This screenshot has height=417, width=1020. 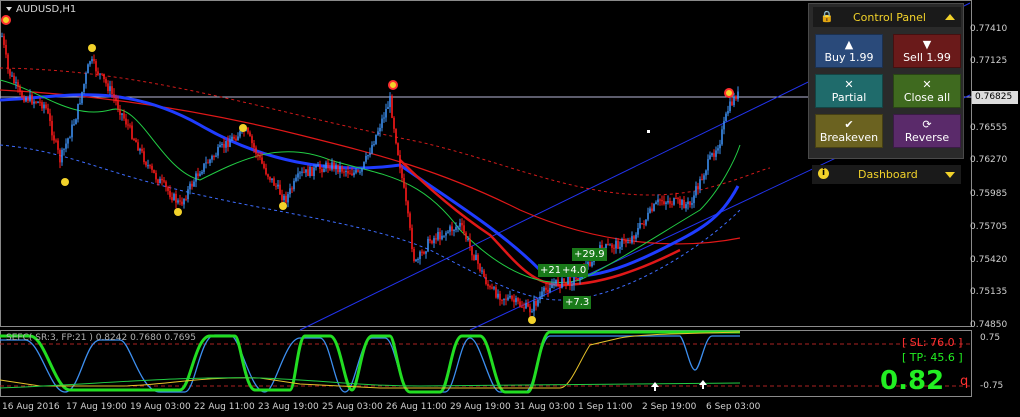 I want to click on price-tick: 0.75135, so click(x=989, y=292).